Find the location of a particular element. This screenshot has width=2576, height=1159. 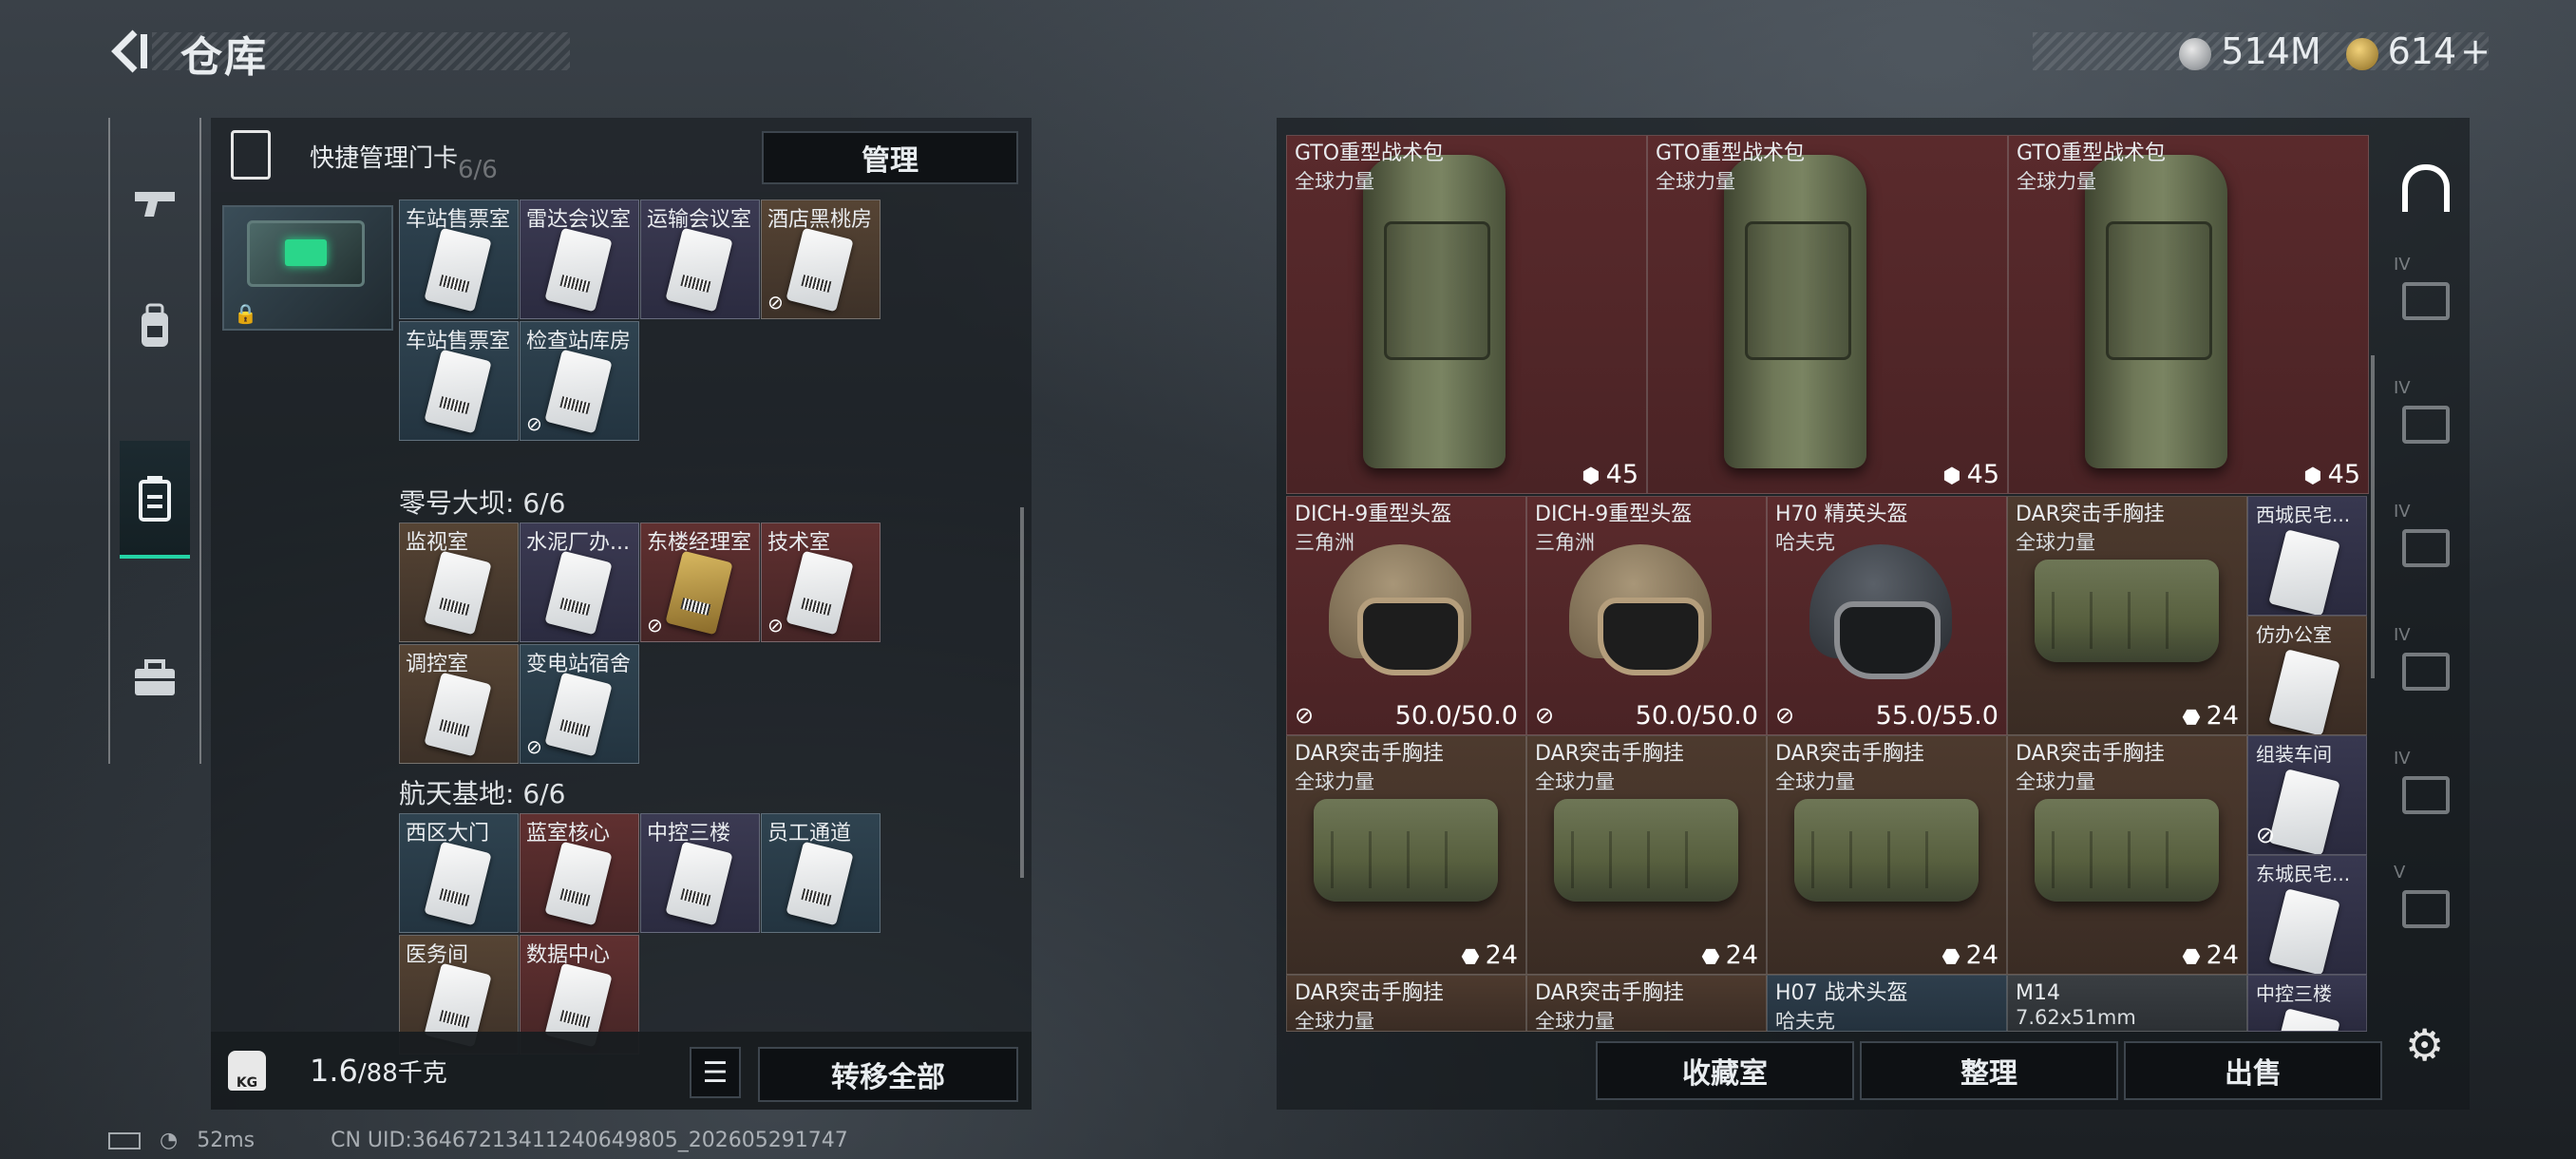

keycard-cell: 调控室 is located at coordinates (459, 704).